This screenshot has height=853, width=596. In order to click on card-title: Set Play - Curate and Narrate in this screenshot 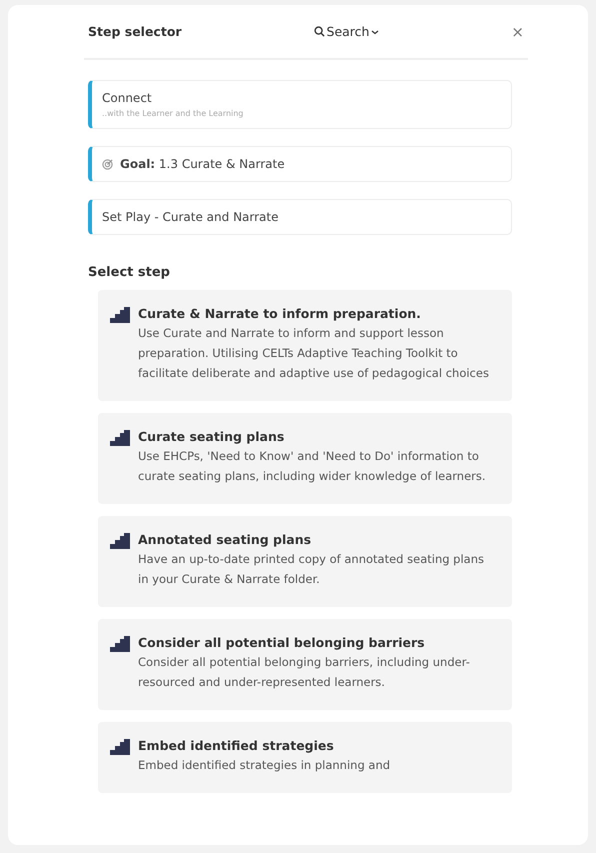, I will do `click(191, 217)`.